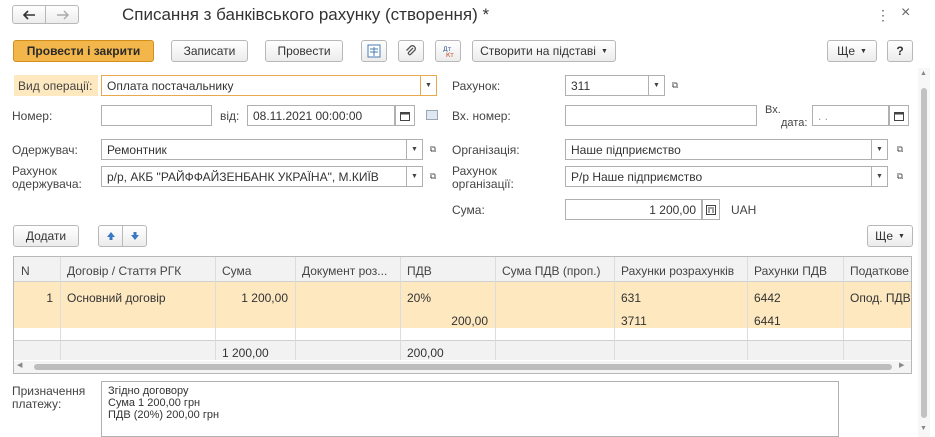  Describe the element at coordinates (447, 321) in the screenshot. I see `row-vat-sum: 200,00` at that location.